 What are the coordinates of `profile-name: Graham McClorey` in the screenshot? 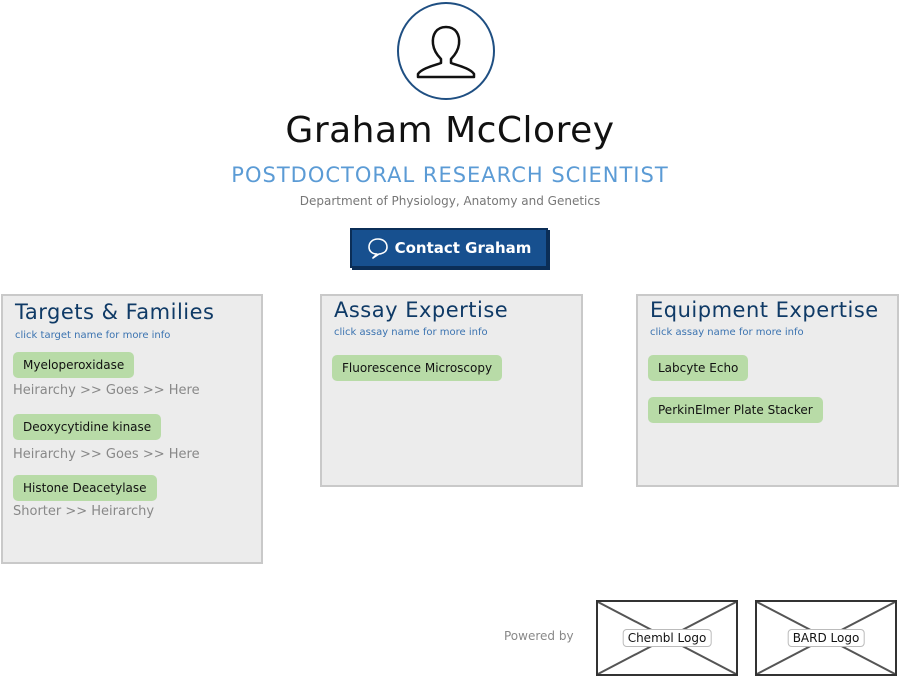 It's located at (450, 130).